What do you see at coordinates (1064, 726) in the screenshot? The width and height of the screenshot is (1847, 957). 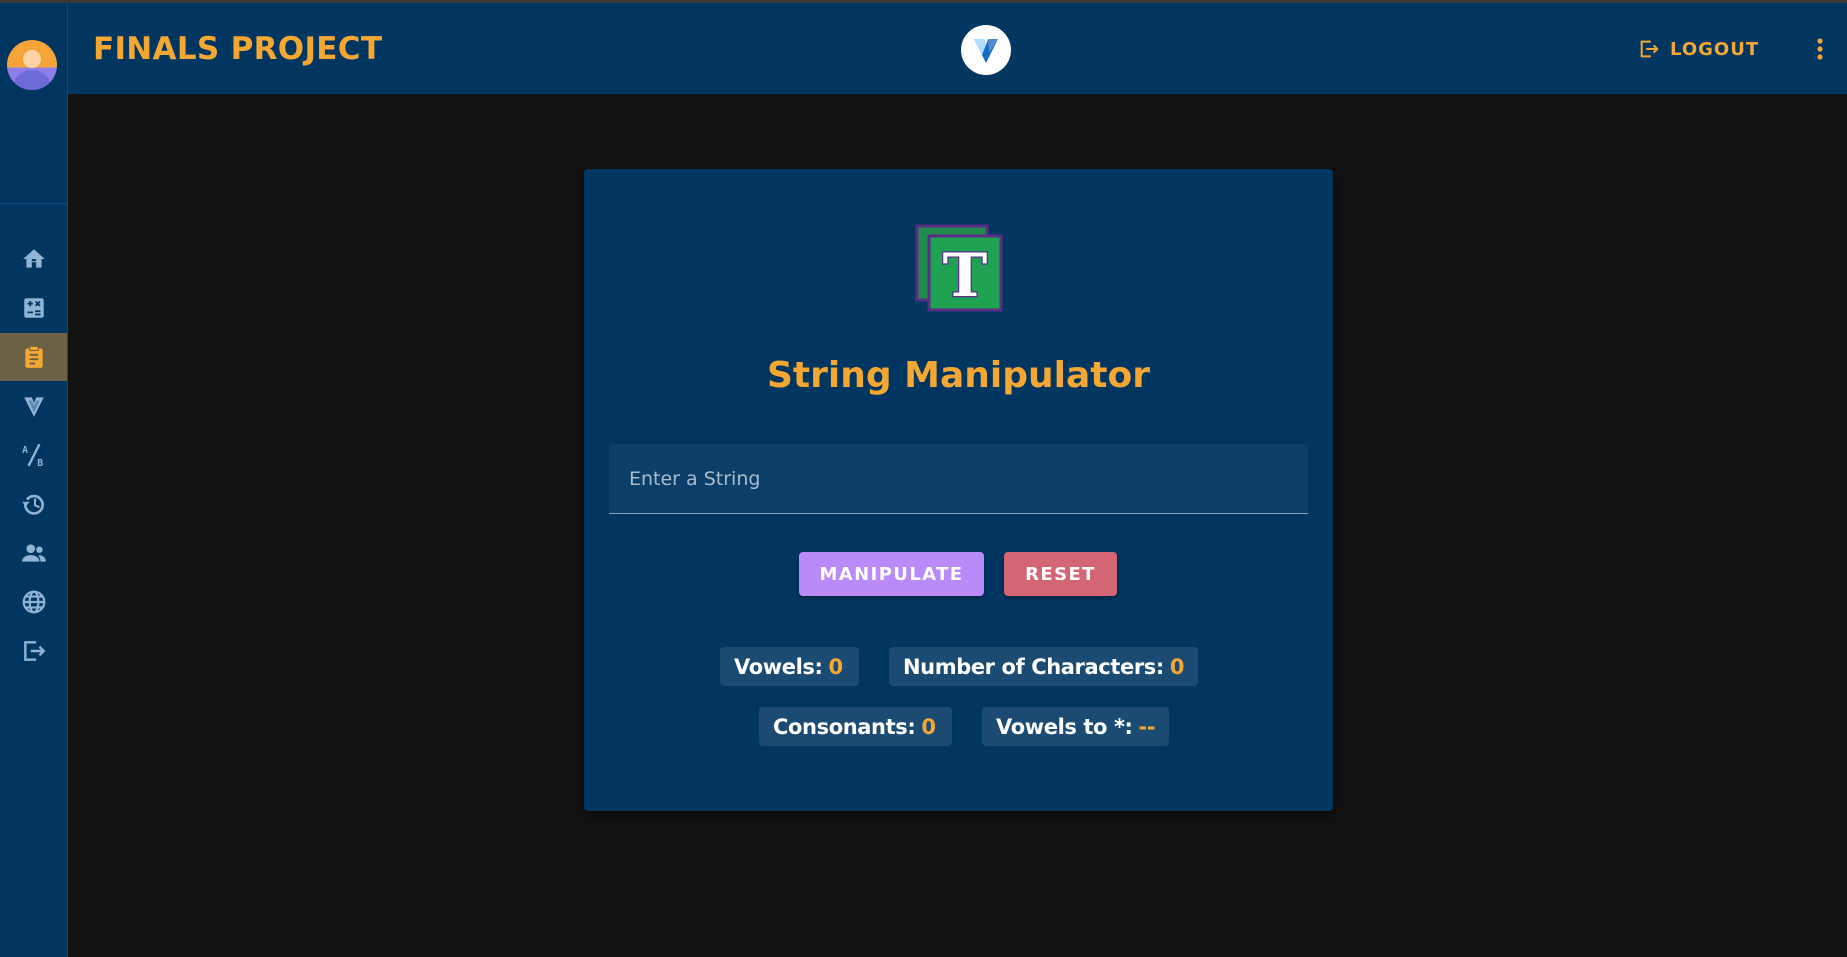 I see `vowels-to-star-label: Vowels to *:` at bounding box center [1064, 726].